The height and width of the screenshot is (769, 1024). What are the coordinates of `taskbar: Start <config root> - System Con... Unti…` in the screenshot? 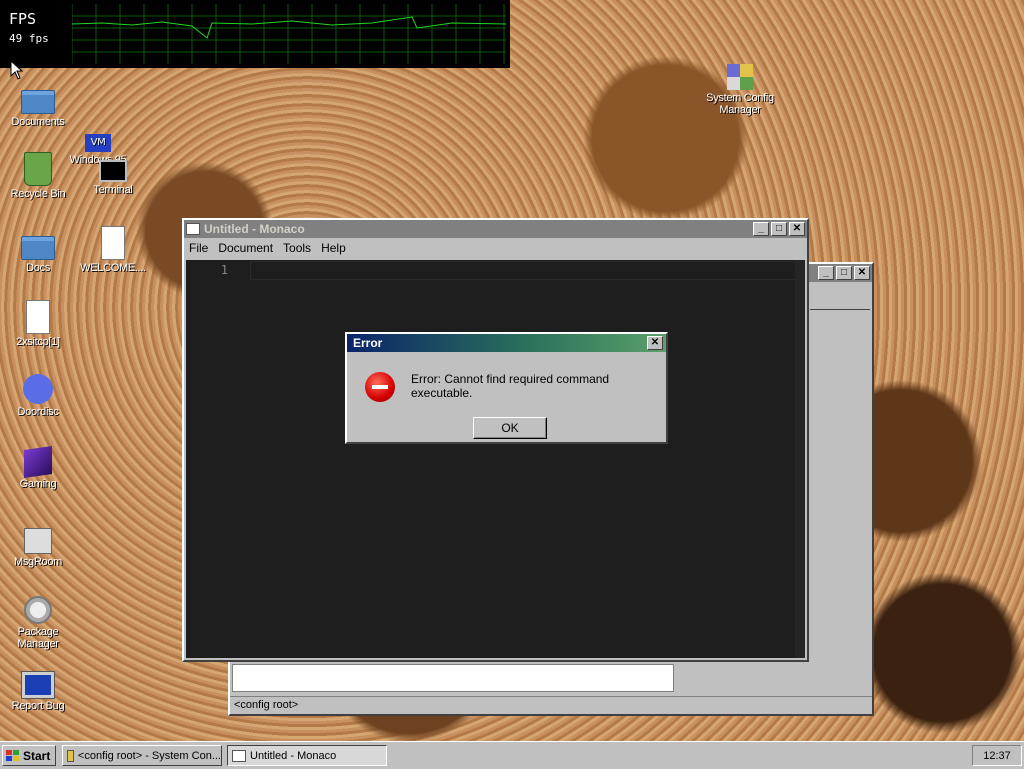 It's located at (512, 755).